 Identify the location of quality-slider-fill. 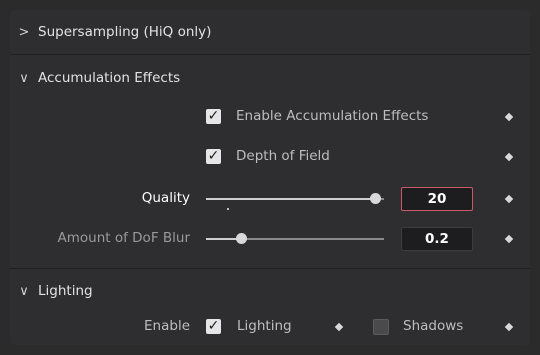
(291, 199).